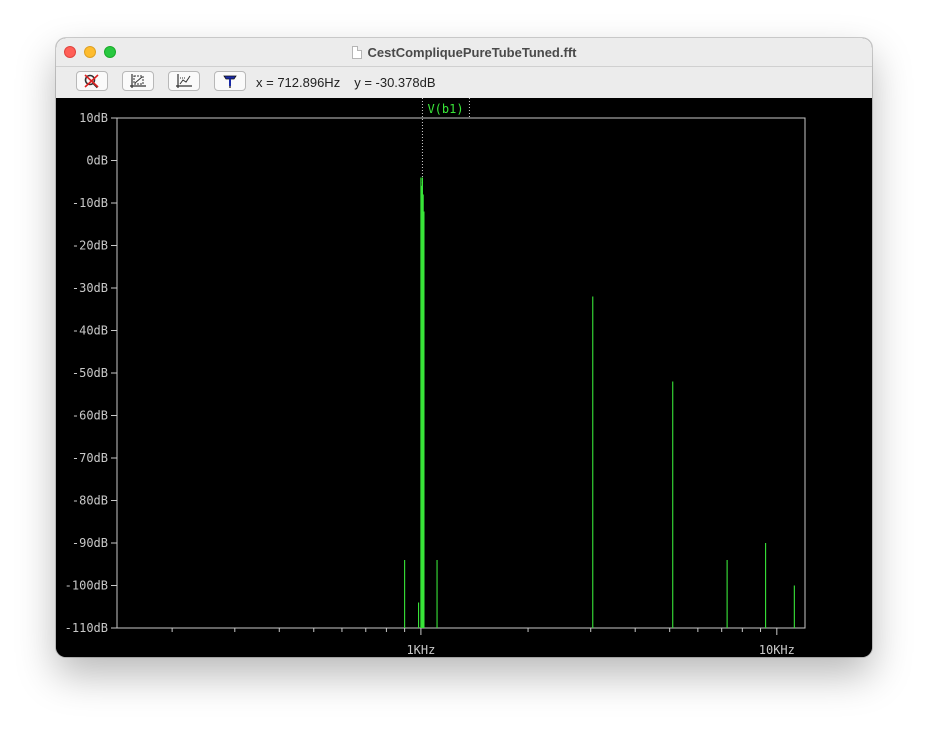 The width and height of the screenshot is (928, 732). What do you see at coordinates (90, 458) in the screenshot?
I see `y-tick-label: -70dB` at bounding box center [90, 458].